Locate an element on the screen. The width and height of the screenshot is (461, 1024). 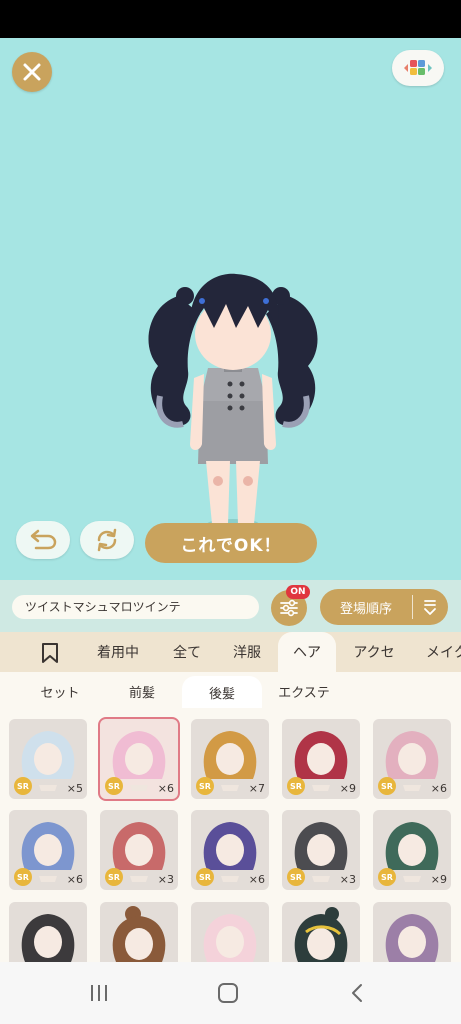
subtab-front-hair: 前髪 is located at coordinates (142, 691).